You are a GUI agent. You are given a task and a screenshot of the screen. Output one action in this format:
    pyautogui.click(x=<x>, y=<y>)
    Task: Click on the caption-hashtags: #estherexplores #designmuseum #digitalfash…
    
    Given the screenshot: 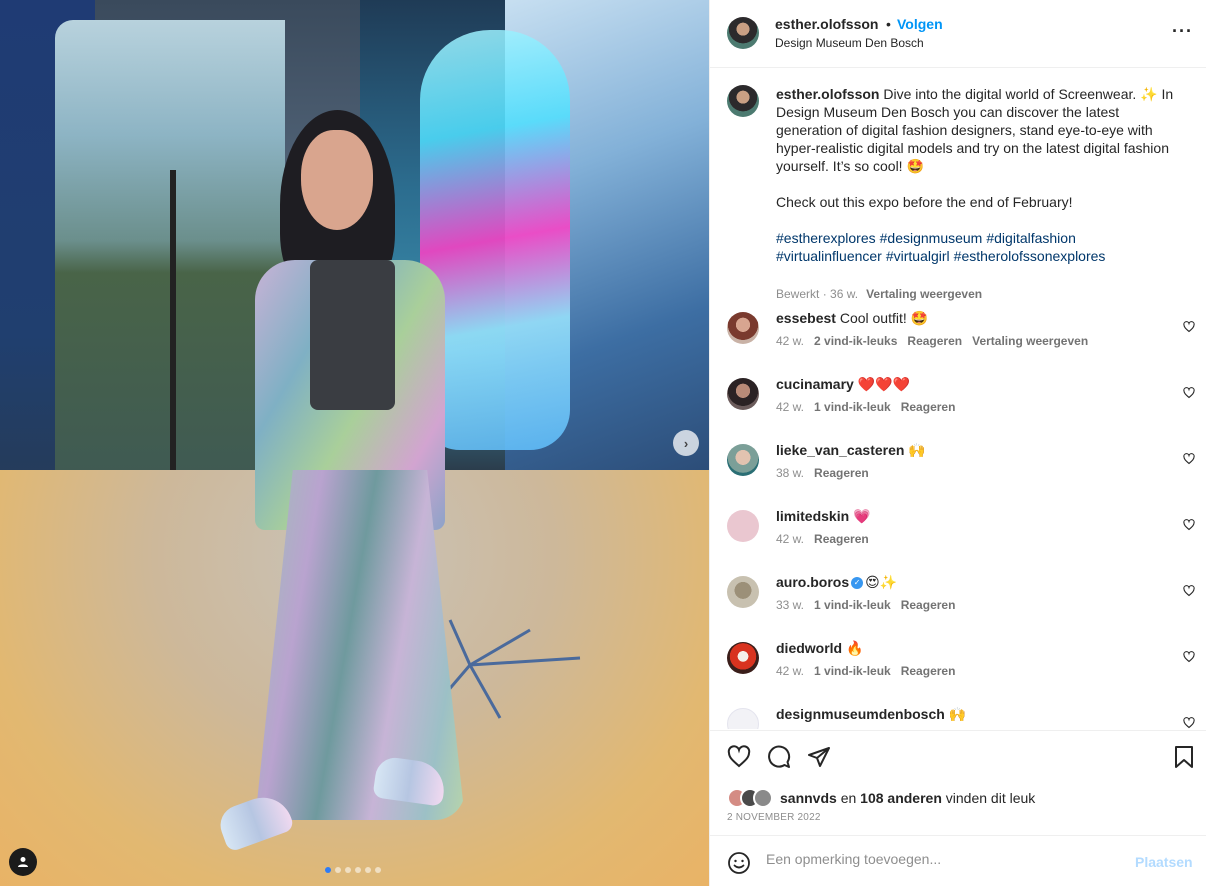 What is the action you would take?
    pyautogui.click(x=981, y=247)
    